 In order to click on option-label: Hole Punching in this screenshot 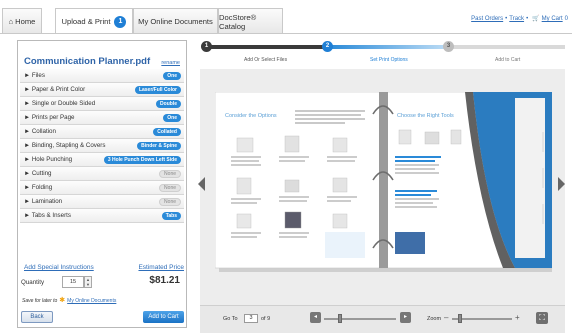, I will do `click(52, 159)`.